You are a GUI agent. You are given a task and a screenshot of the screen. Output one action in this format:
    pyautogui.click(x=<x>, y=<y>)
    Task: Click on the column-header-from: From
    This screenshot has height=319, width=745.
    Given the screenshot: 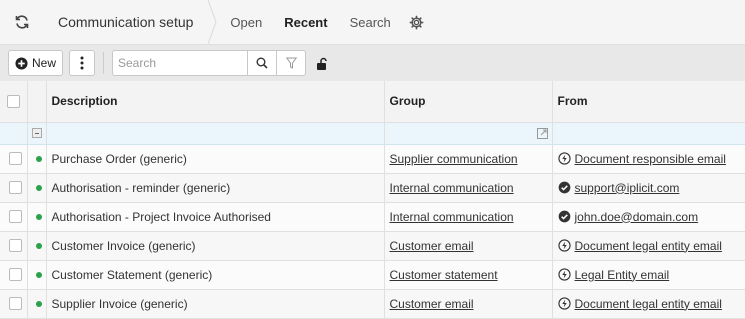 What is the action you would take?
    pyautogui.click(x=648, y=102)
    